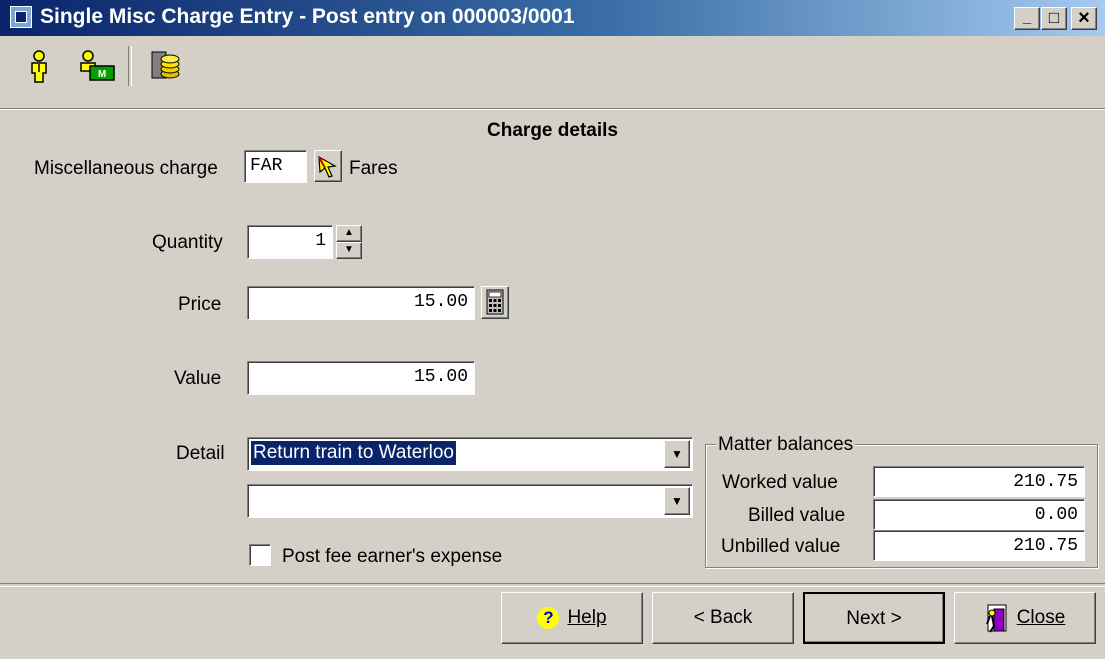 This screenshot has height=659, width=1105. Describe the element at coordinates (290, 242) in the screenshot. I see `quantity-input: 1` at that location.